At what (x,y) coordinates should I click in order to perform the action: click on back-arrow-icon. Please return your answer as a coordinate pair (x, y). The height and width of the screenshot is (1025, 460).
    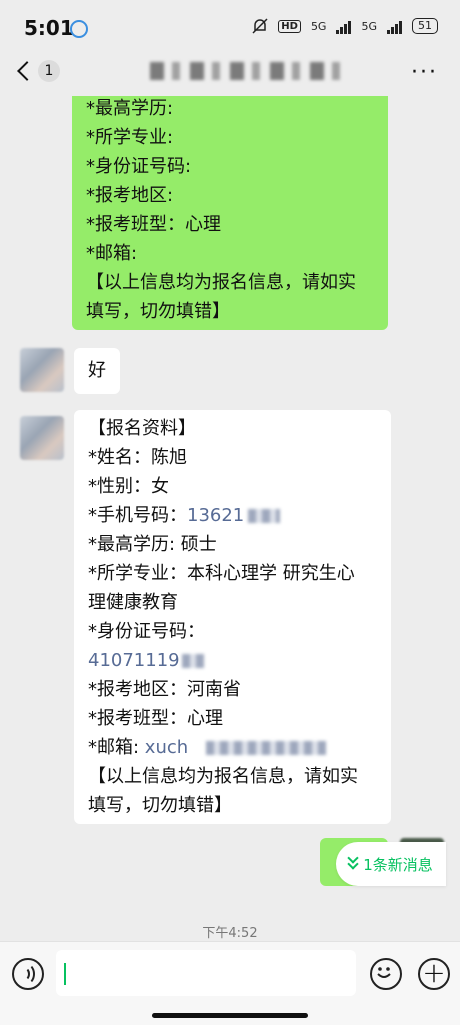
    Looking at the image, I should click on (27, 71).